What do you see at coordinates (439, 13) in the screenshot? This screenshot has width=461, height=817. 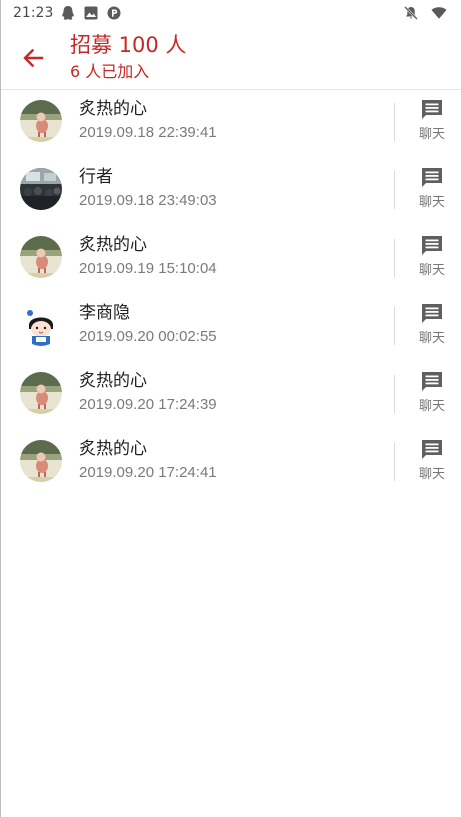 I see `wifi-icon` at bounding box center [439, 13].